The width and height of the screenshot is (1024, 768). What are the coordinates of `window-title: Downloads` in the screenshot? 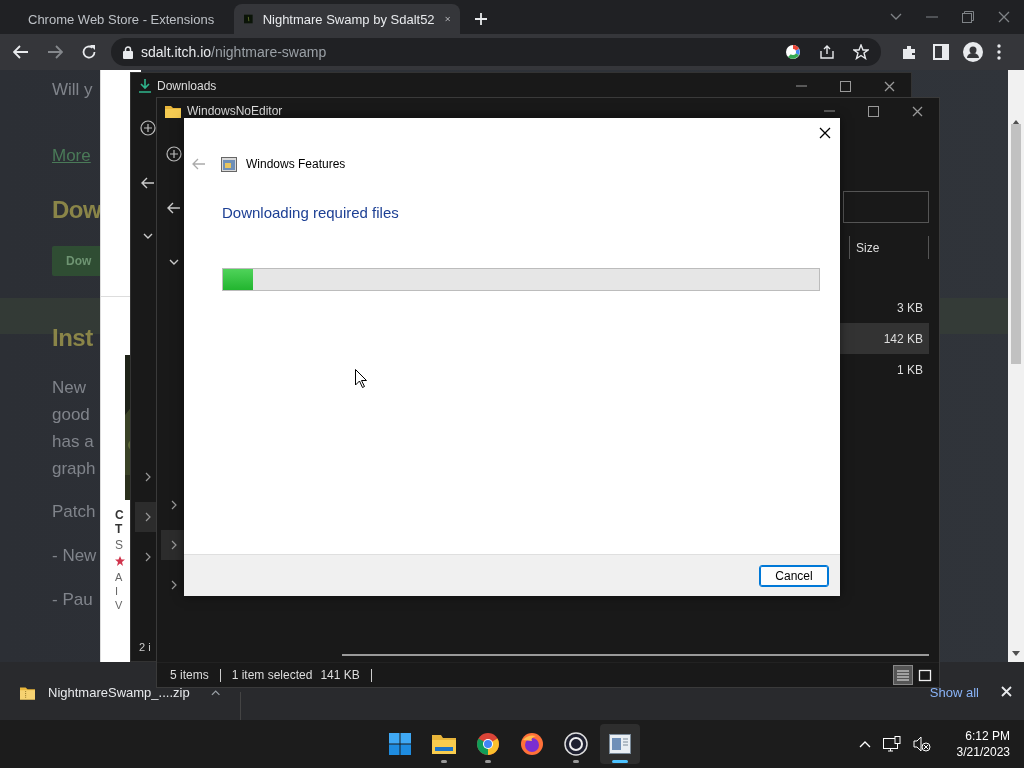 It's located at (187, 86).